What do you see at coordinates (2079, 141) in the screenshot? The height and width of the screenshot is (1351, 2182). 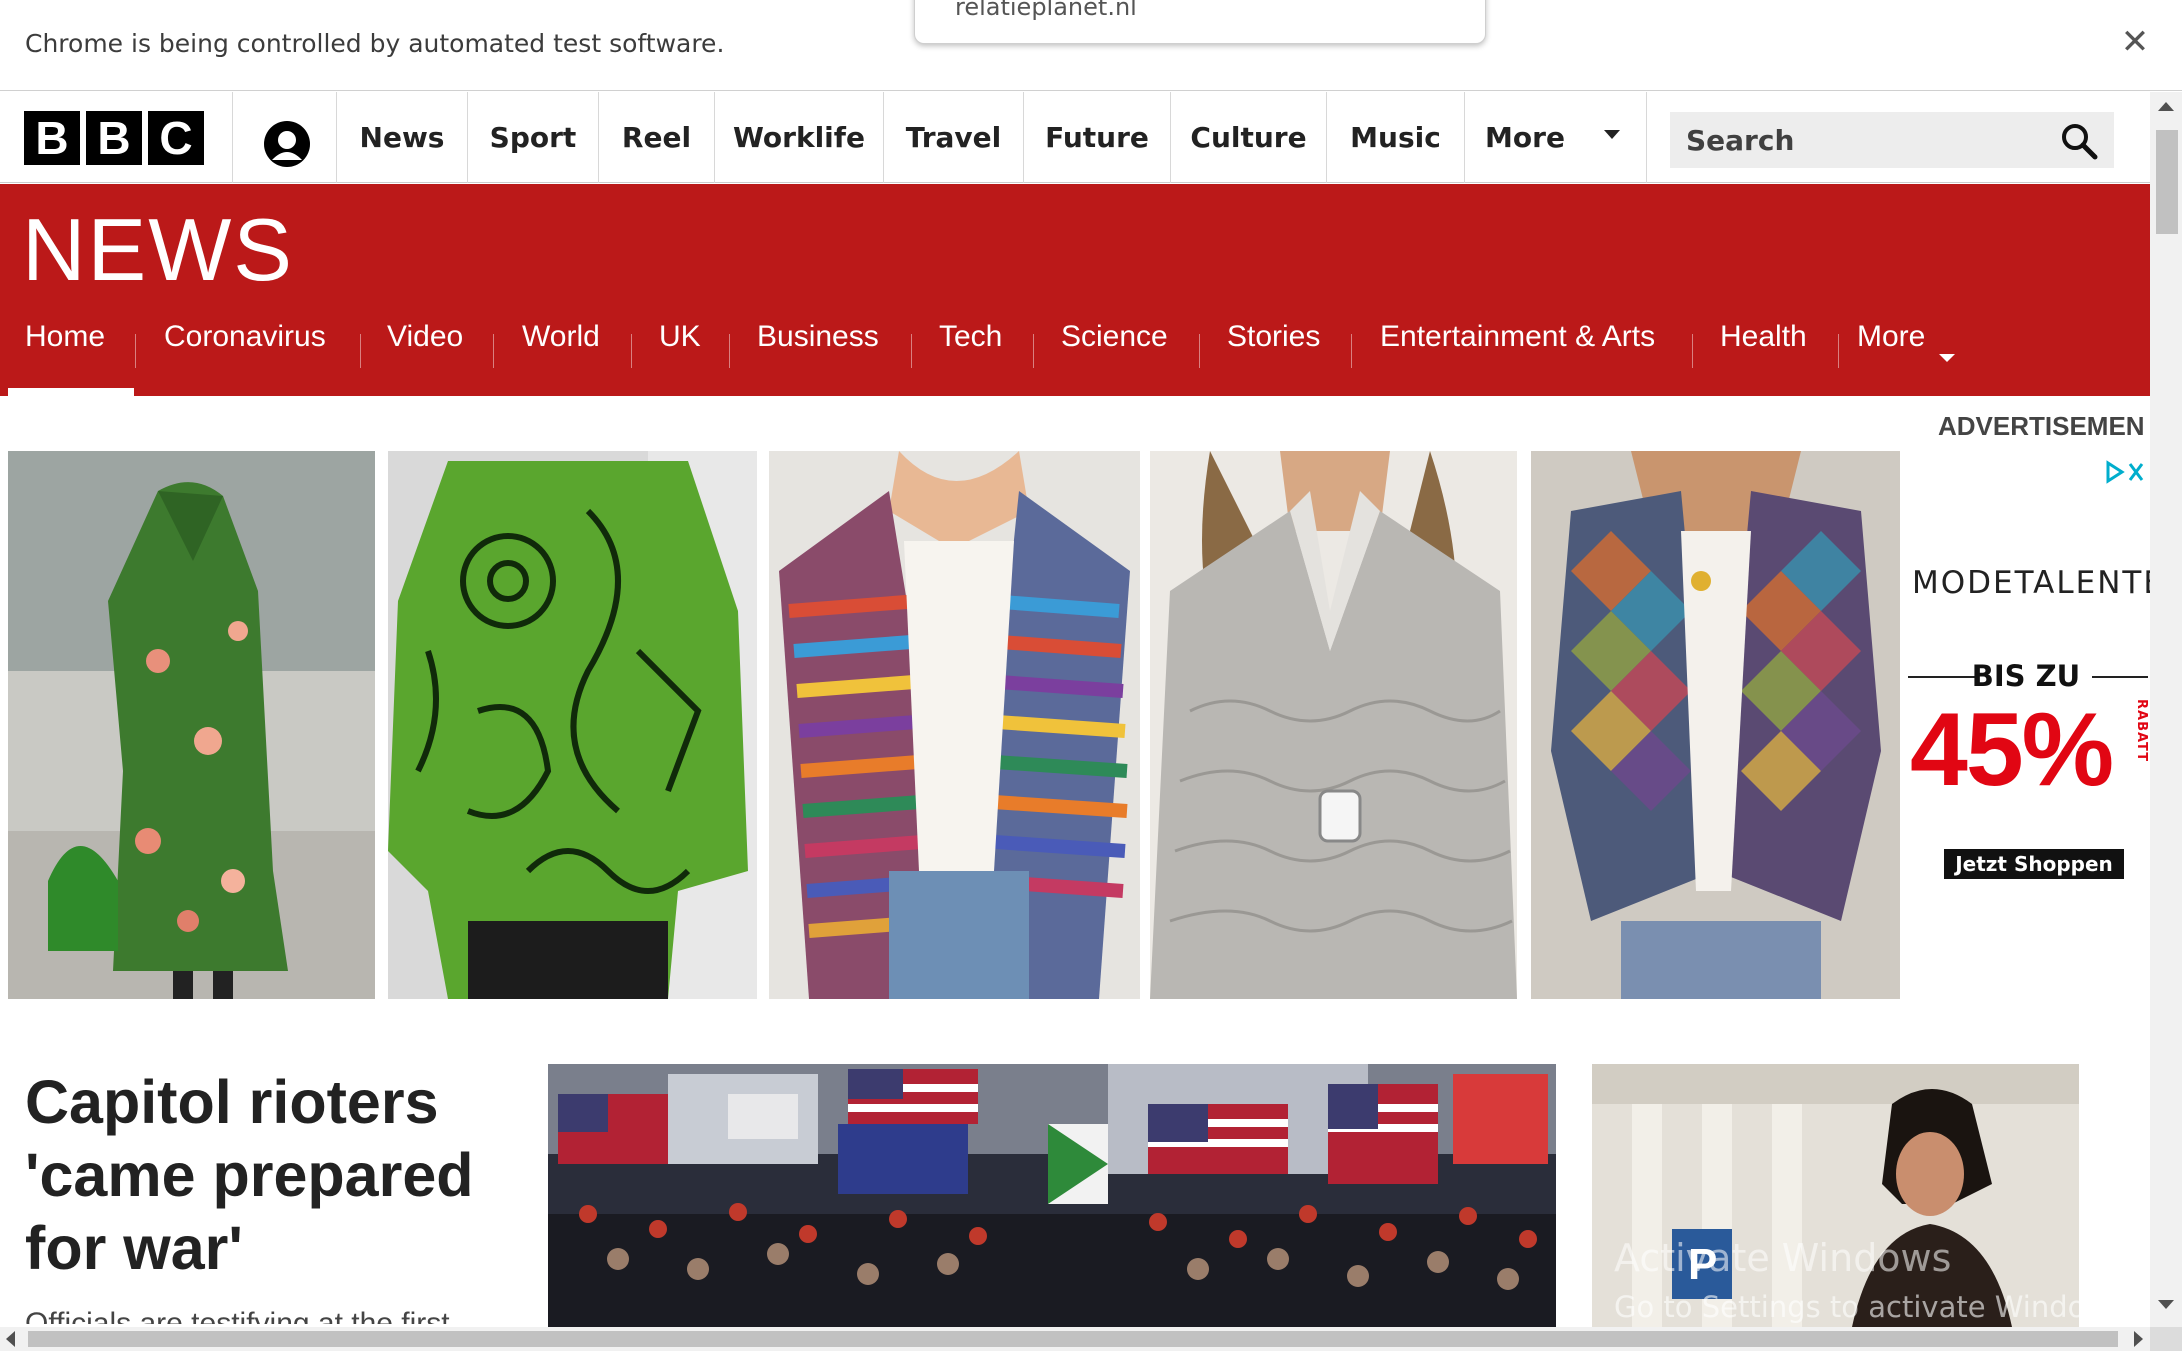 I see `search-icon` at bounding box center [2079, 141].